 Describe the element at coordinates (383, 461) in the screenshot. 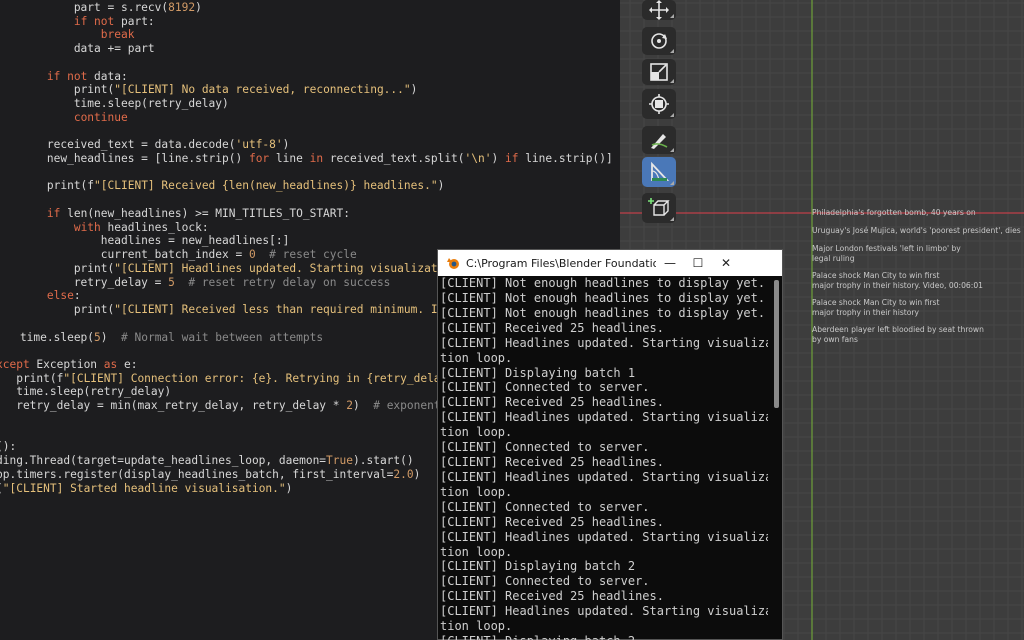

I see `code-token: ).start()` at that location.